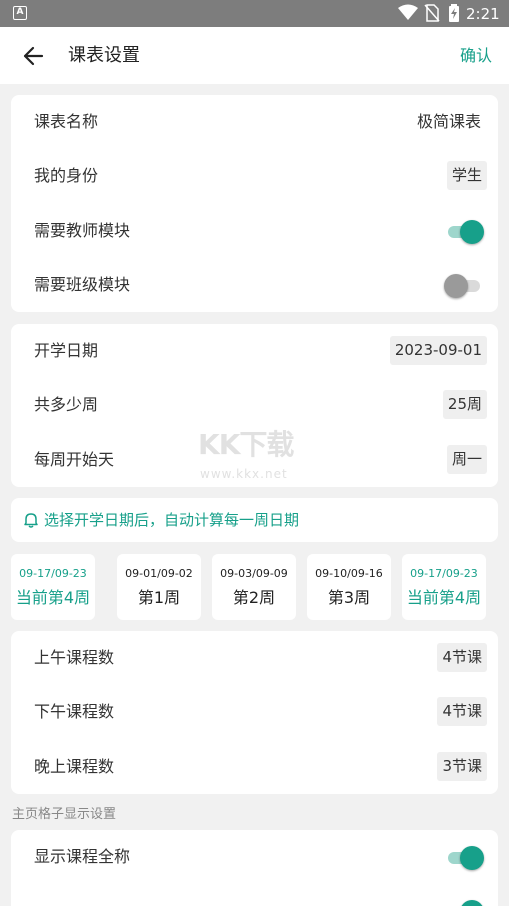  I want to click on battery-charging-icon, so click(454, 13).